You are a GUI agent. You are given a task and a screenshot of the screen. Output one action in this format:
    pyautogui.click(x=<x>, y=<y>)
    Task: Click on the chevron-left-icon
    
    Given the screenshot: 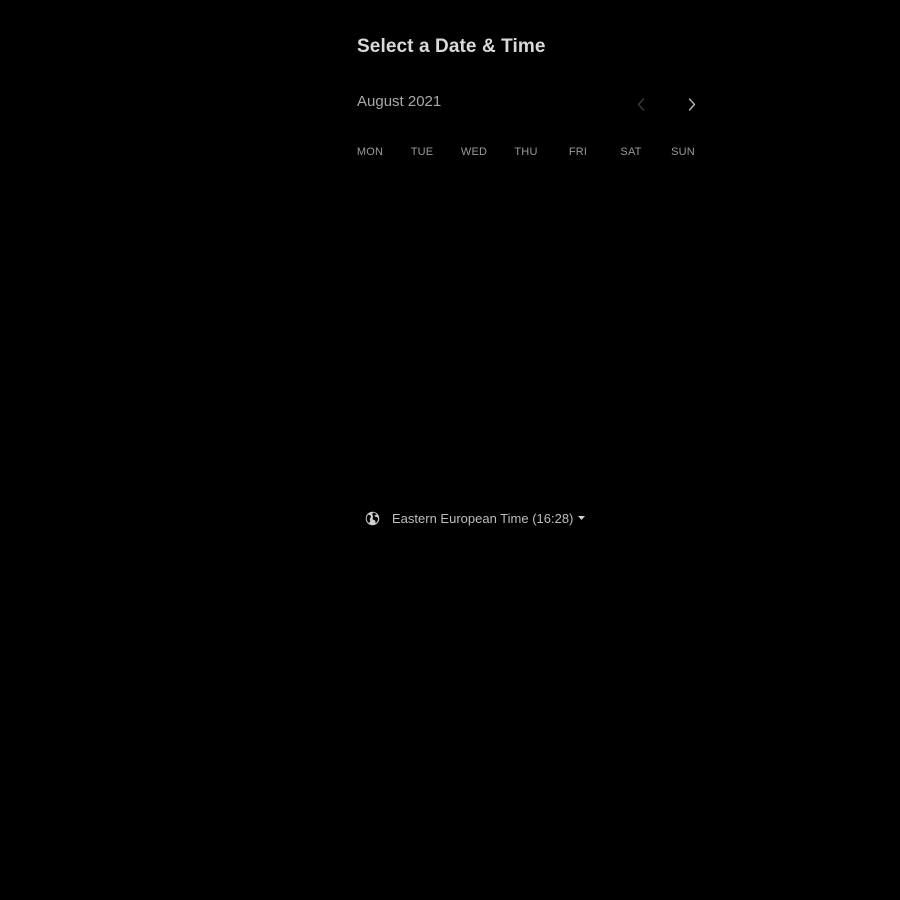 What is the action you would take?
    pyautogui.click(x=641, y=104)
    